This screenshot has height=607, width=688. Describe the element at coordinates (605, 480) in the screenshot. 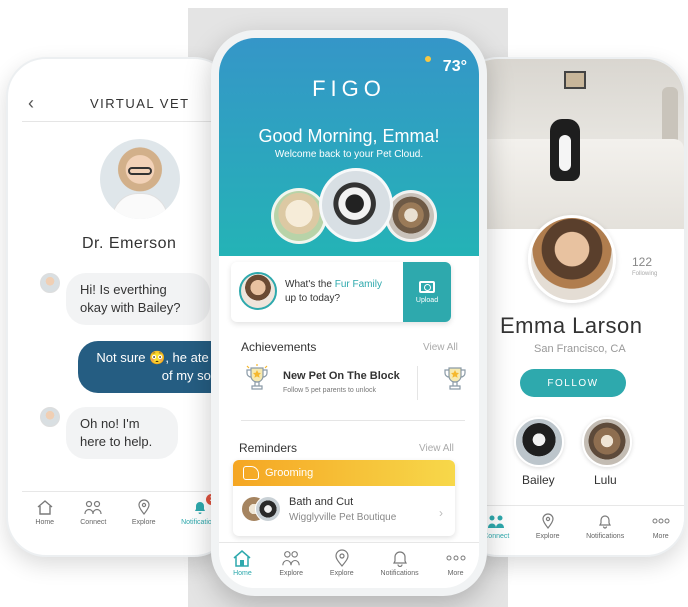

I see `pet-name: Lulu` at that location.